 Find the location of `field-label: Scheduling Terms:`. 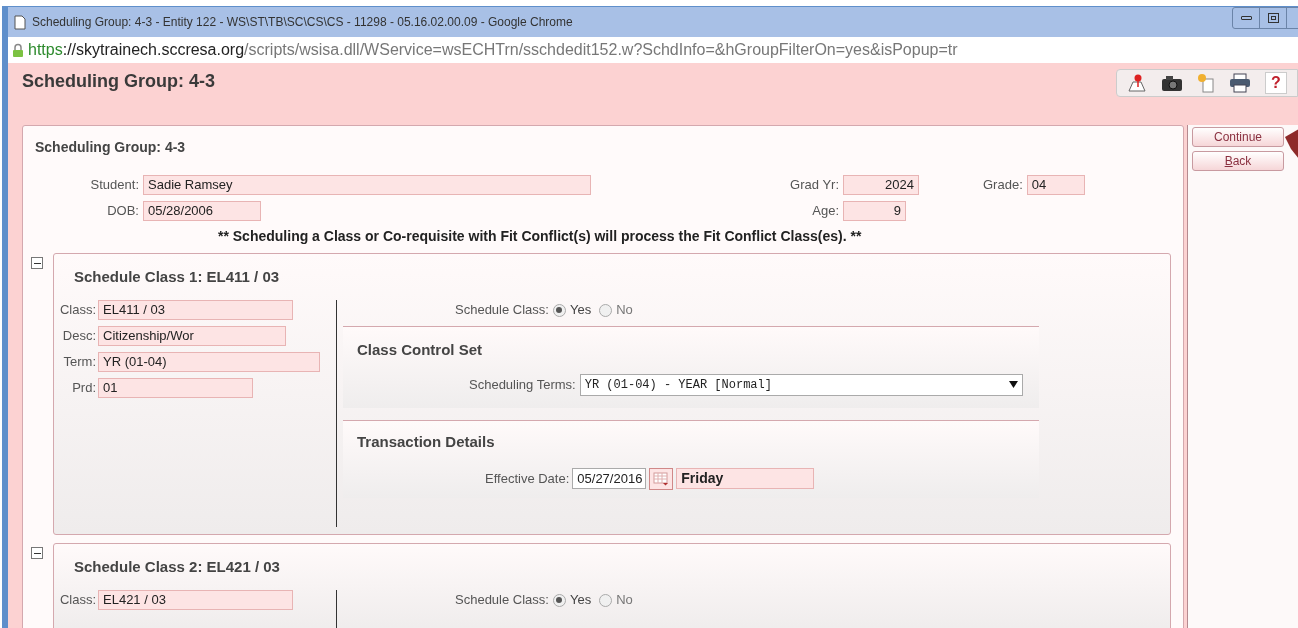

field-label: Scheduling Terms: is located at coordinates (522, 384).